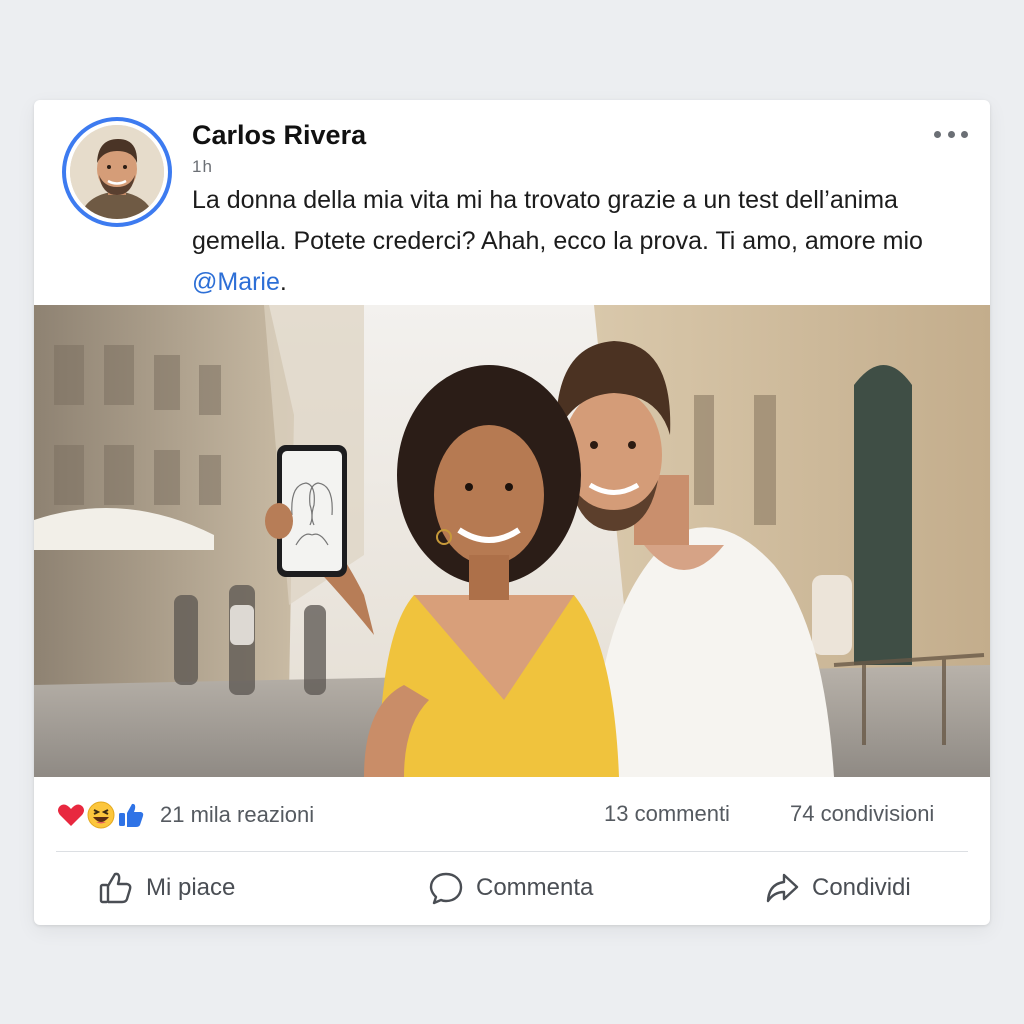 The height and width of the screenshot is (1024, 1024). I want to click on author-name: Carlos Rivera, so click(279, 135).